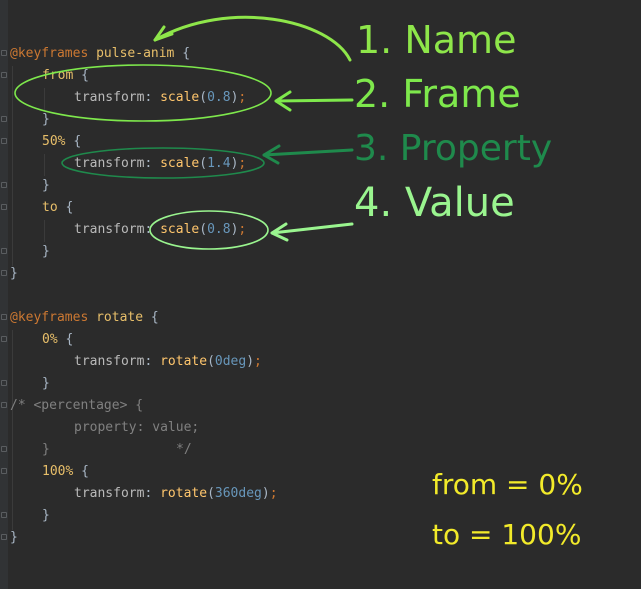  Describe the element at coordinates (507, 534) in the screenshot. I see `annotation-to-equals: to = 100%` at that location.